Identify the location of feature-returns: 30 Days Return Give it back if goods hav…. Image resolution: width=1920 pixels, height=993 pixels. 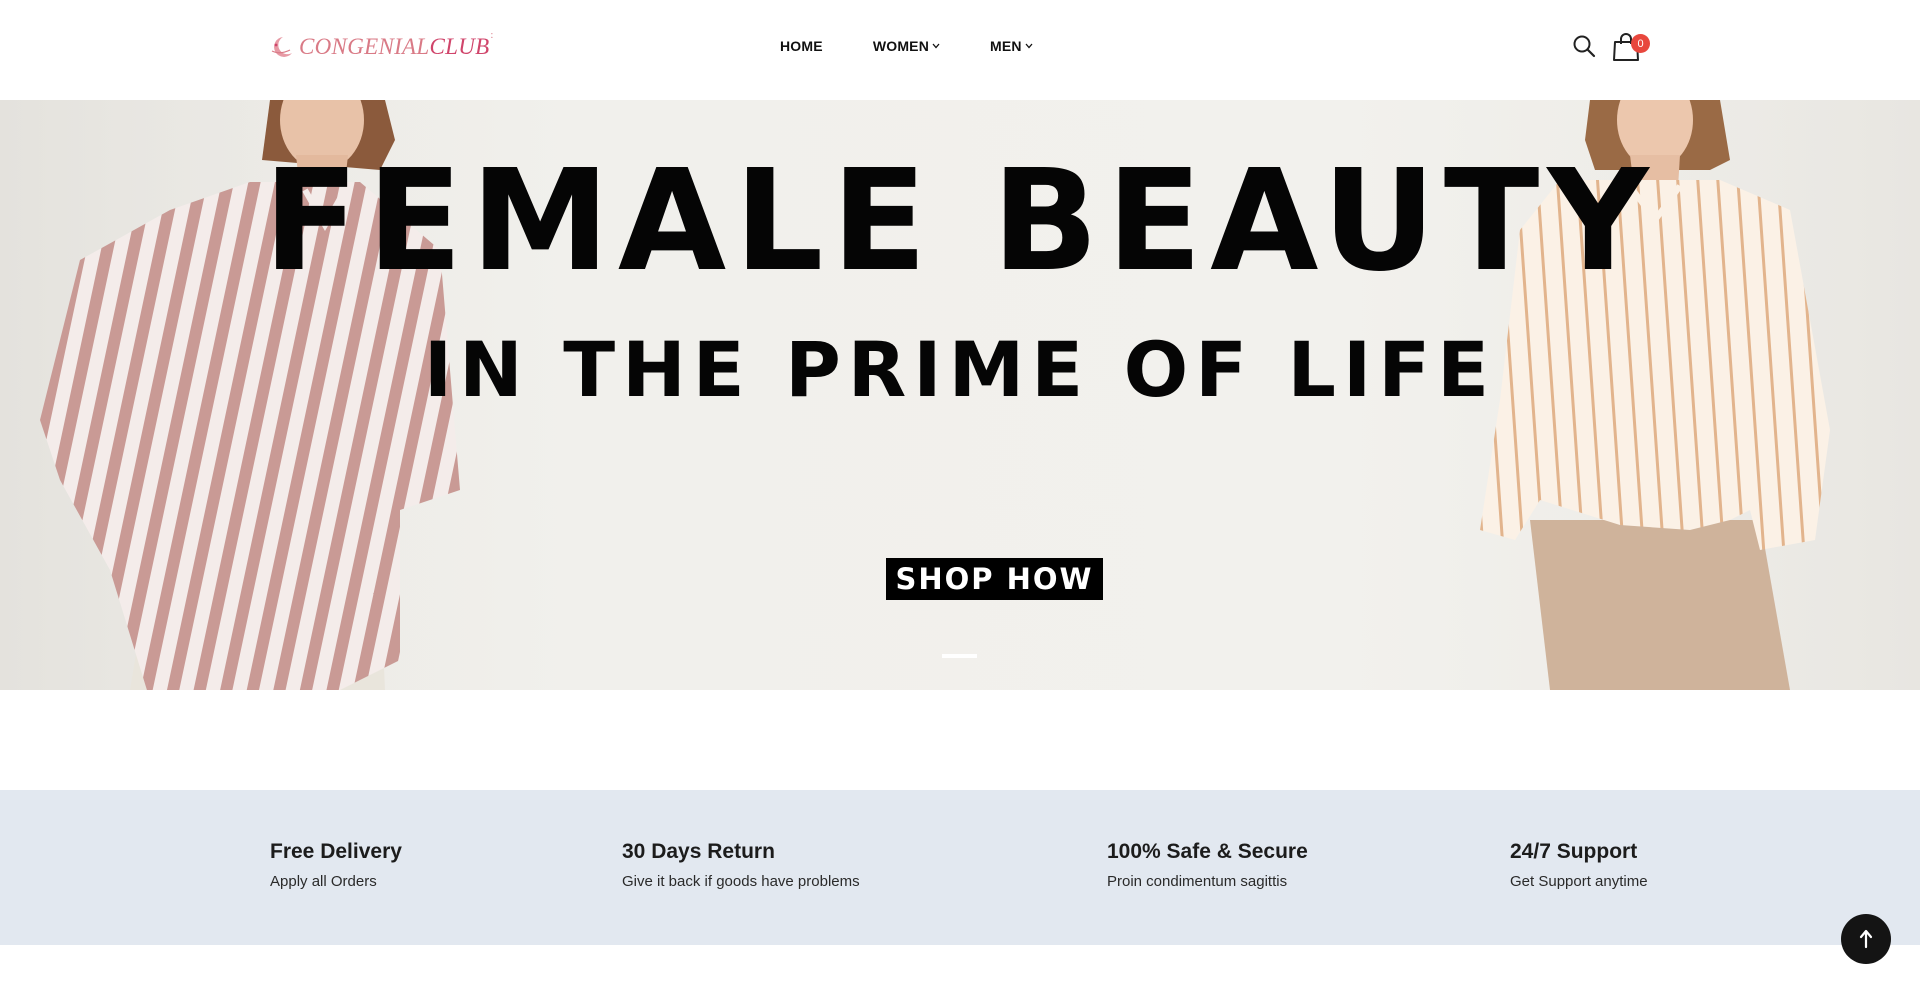
(741, 865).